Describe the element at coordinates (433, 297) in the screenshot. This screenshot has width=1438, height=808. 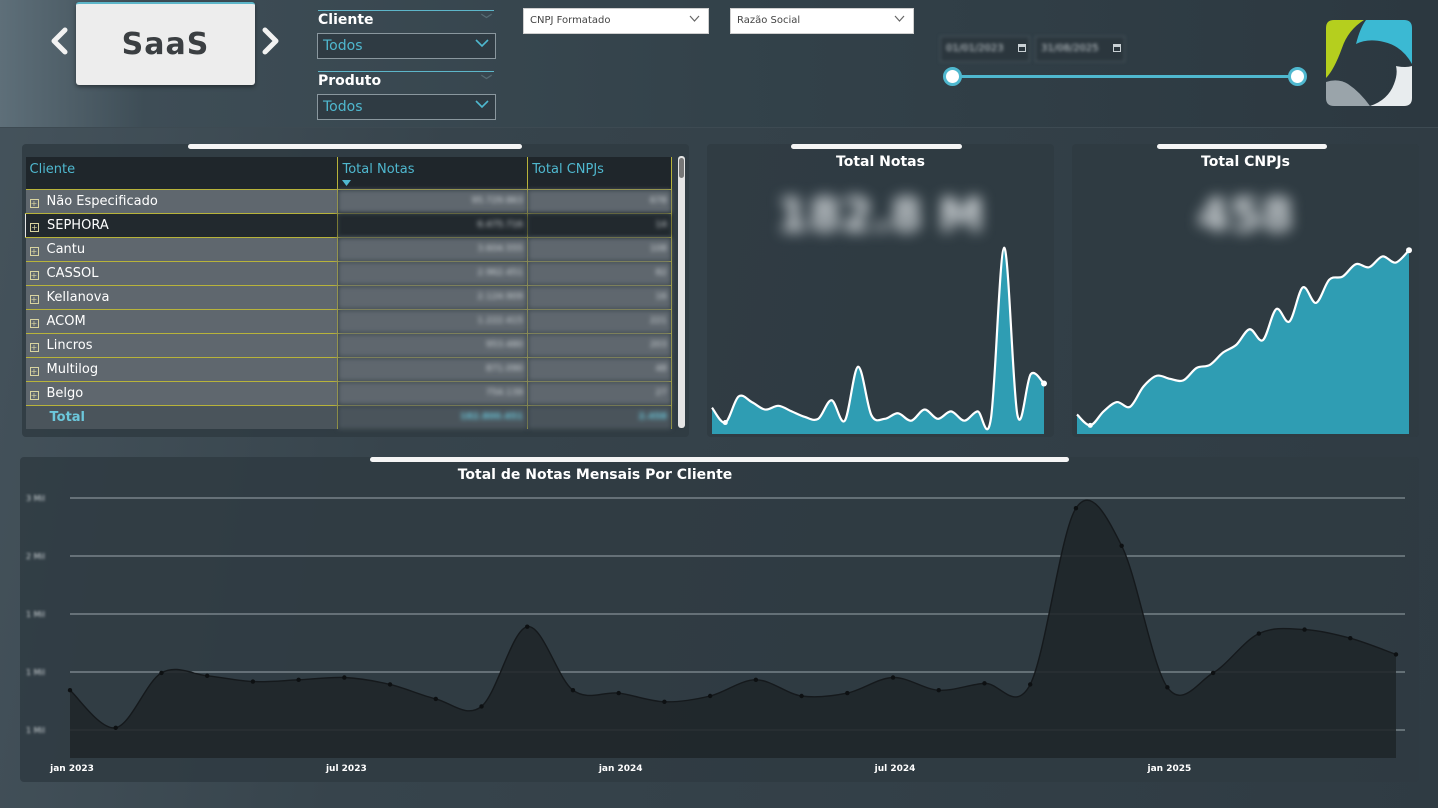
I see `row-total-notas: 2.124.909` at that location.